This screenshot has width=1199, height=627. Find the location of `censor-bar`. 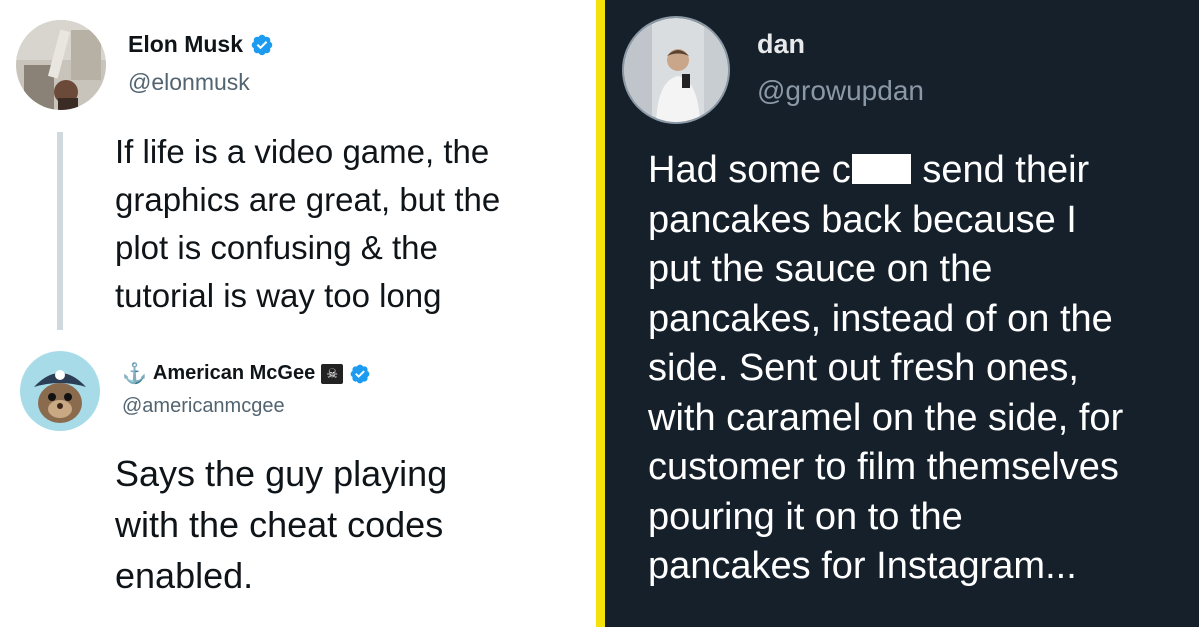

censor-bar is located at coordinates (881, 169).